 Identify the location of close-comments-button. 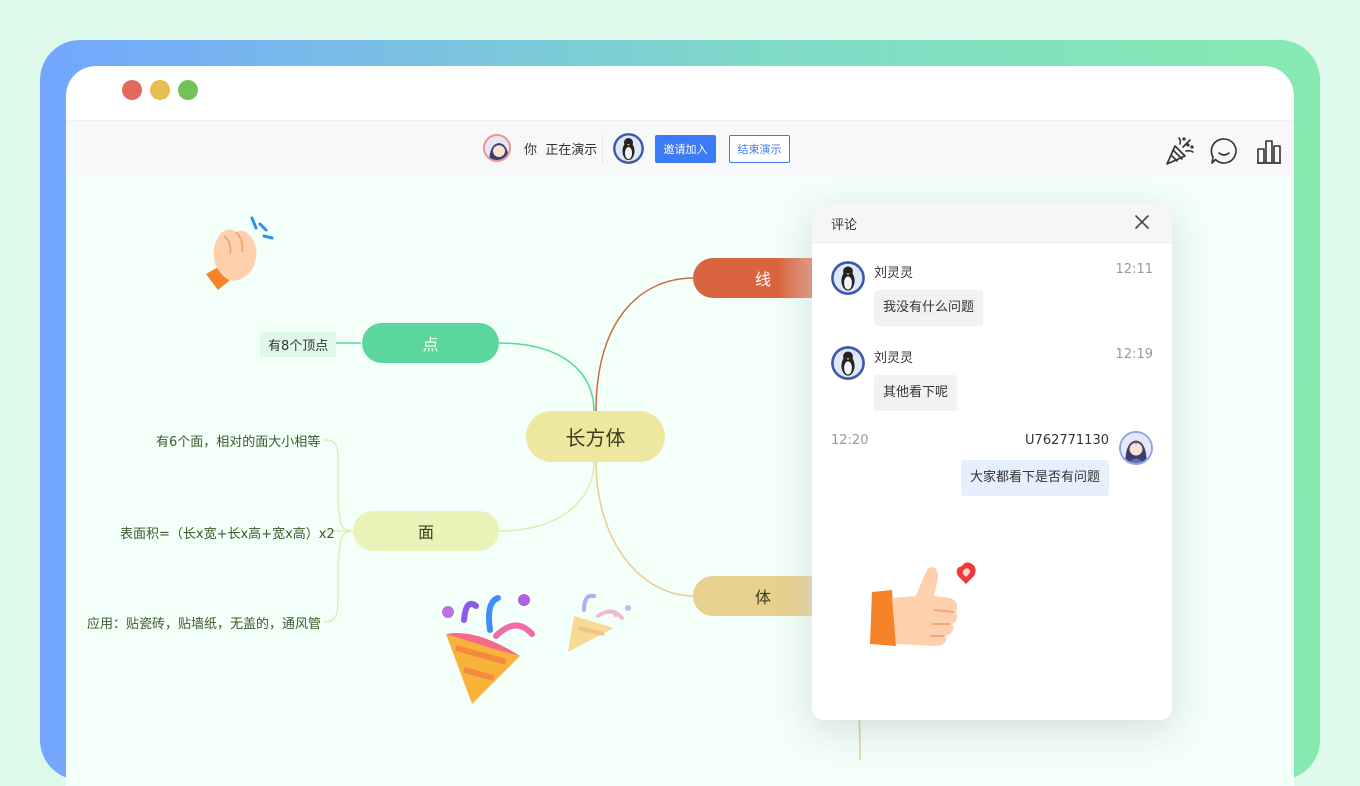
(1142, 222).